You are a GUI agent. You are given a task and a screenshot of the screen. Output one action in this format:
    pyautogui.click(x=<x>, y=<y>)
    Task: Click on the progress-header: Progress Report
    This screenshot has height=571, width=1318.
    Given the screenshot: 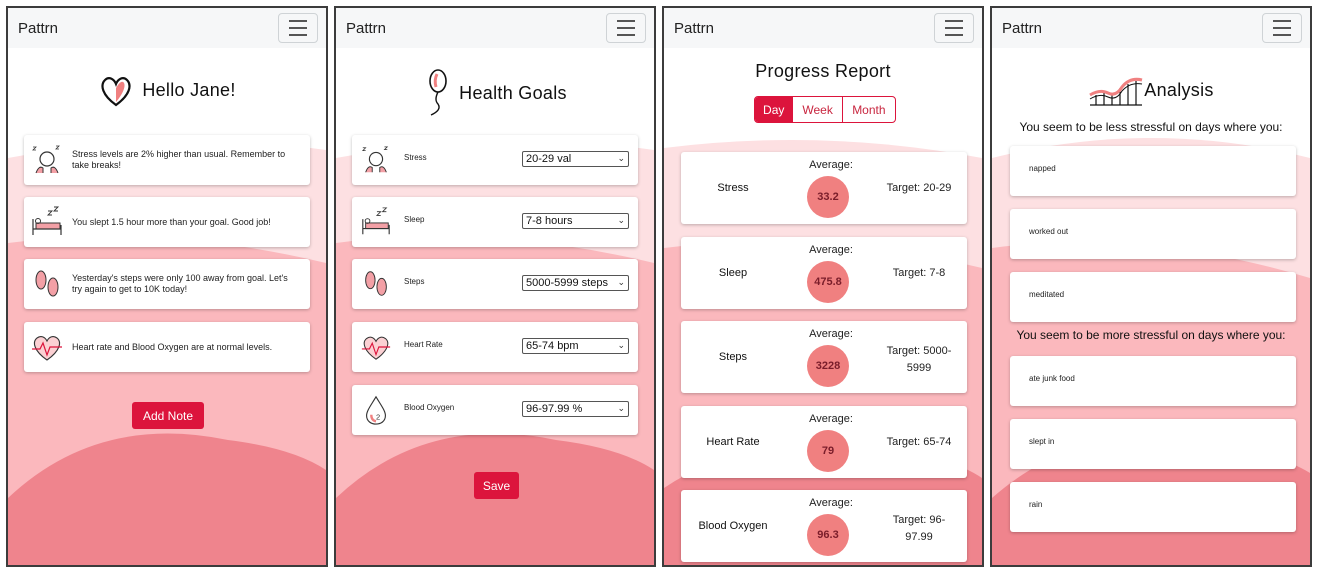 What is the action you would take?
    pyautogui.click(x=823, y=71)
    